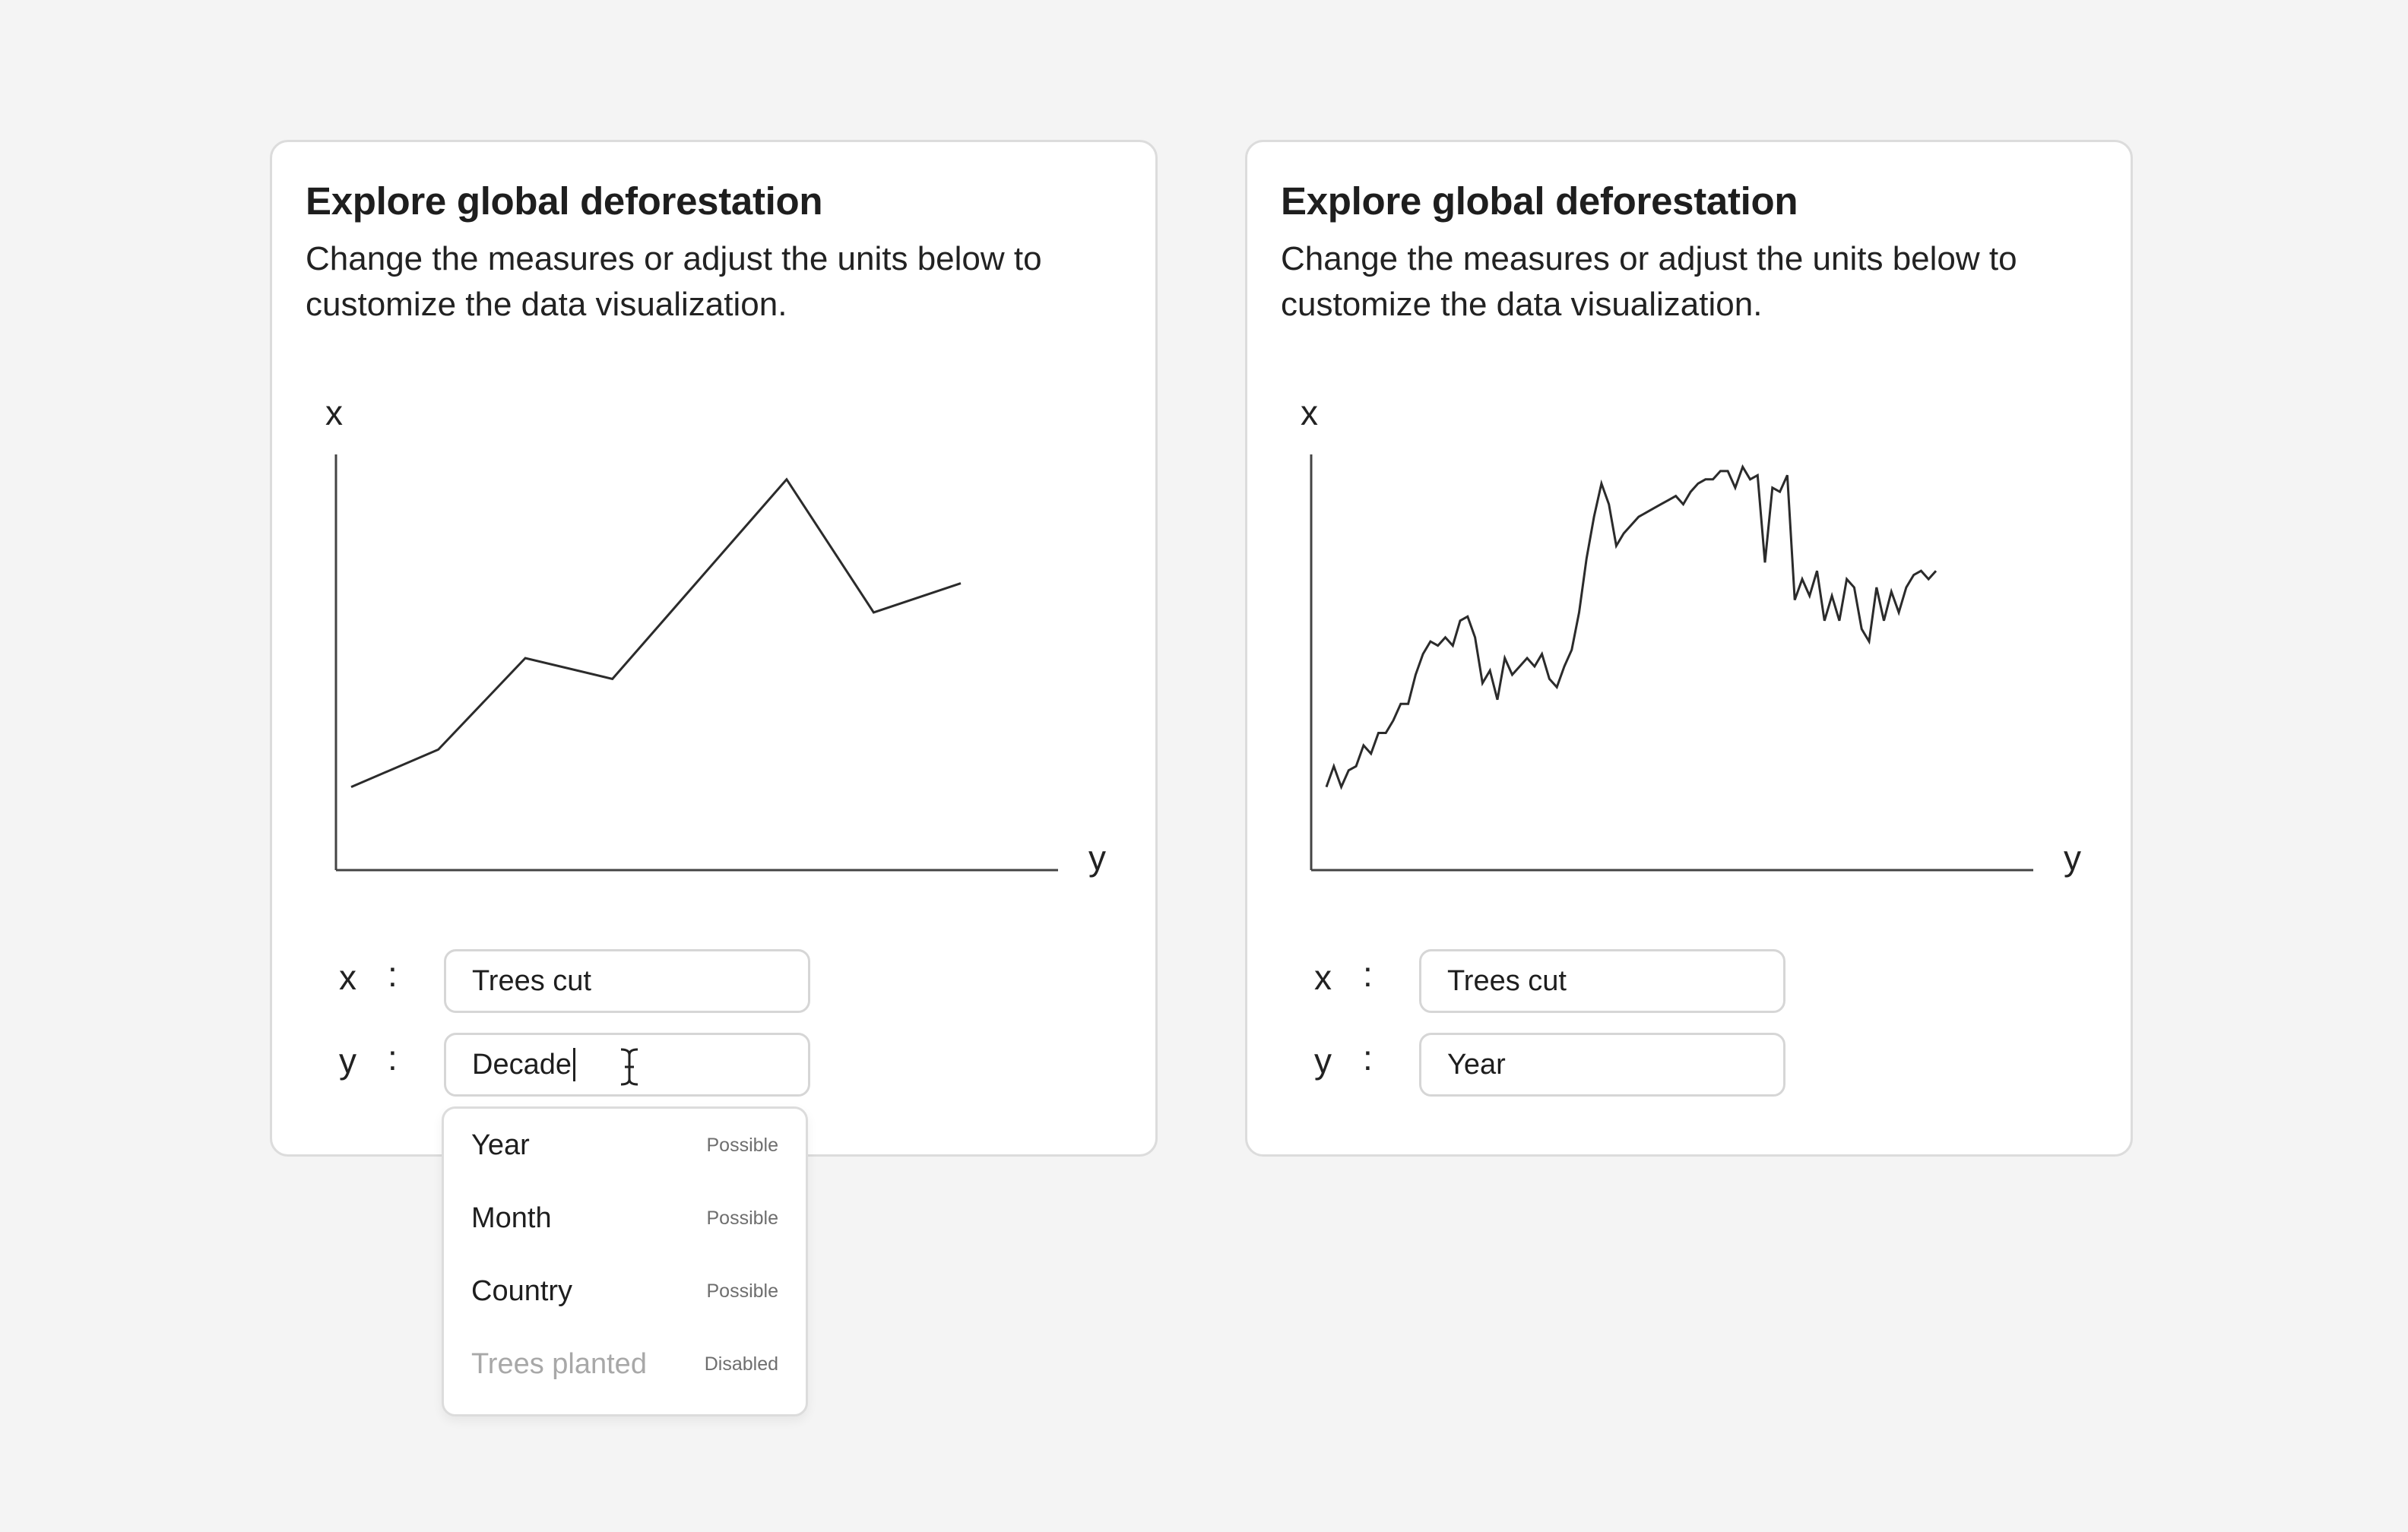 The height and width of the screenshot is (1532, 2408). What do you see at coordinates (500, 1144) in the screenshot?
I see `option-label: Year` at bounding box center [500, 1144].